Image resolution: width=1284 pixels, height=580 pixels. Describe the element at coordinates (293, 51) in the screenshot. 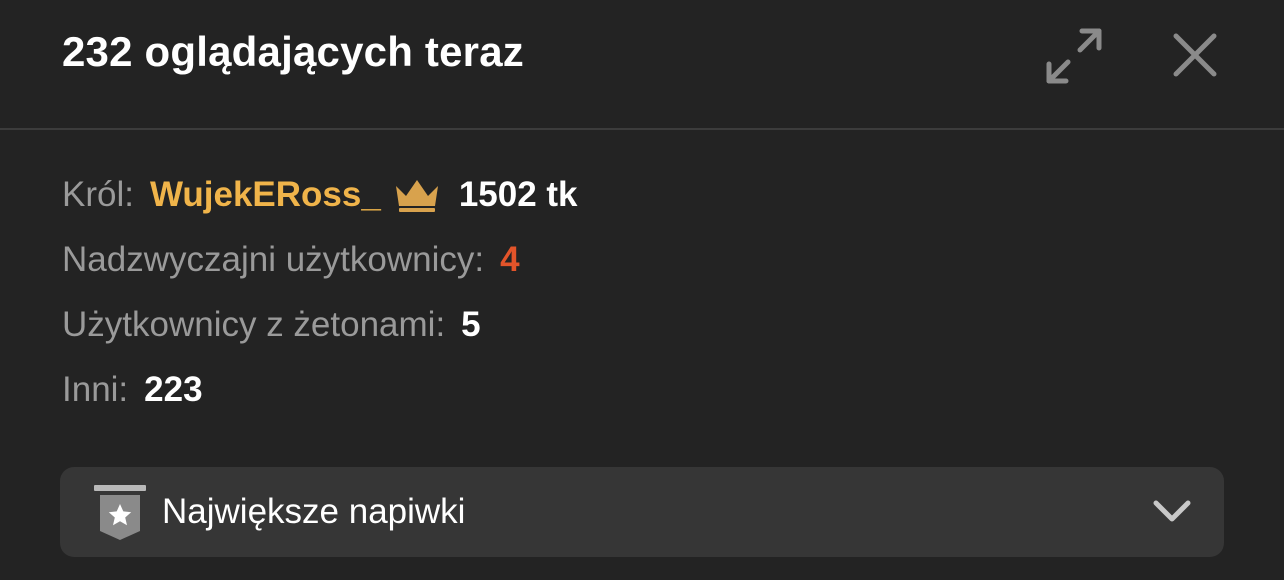

I see `viewer-count-title: 232 oglądających teraz` at that location.